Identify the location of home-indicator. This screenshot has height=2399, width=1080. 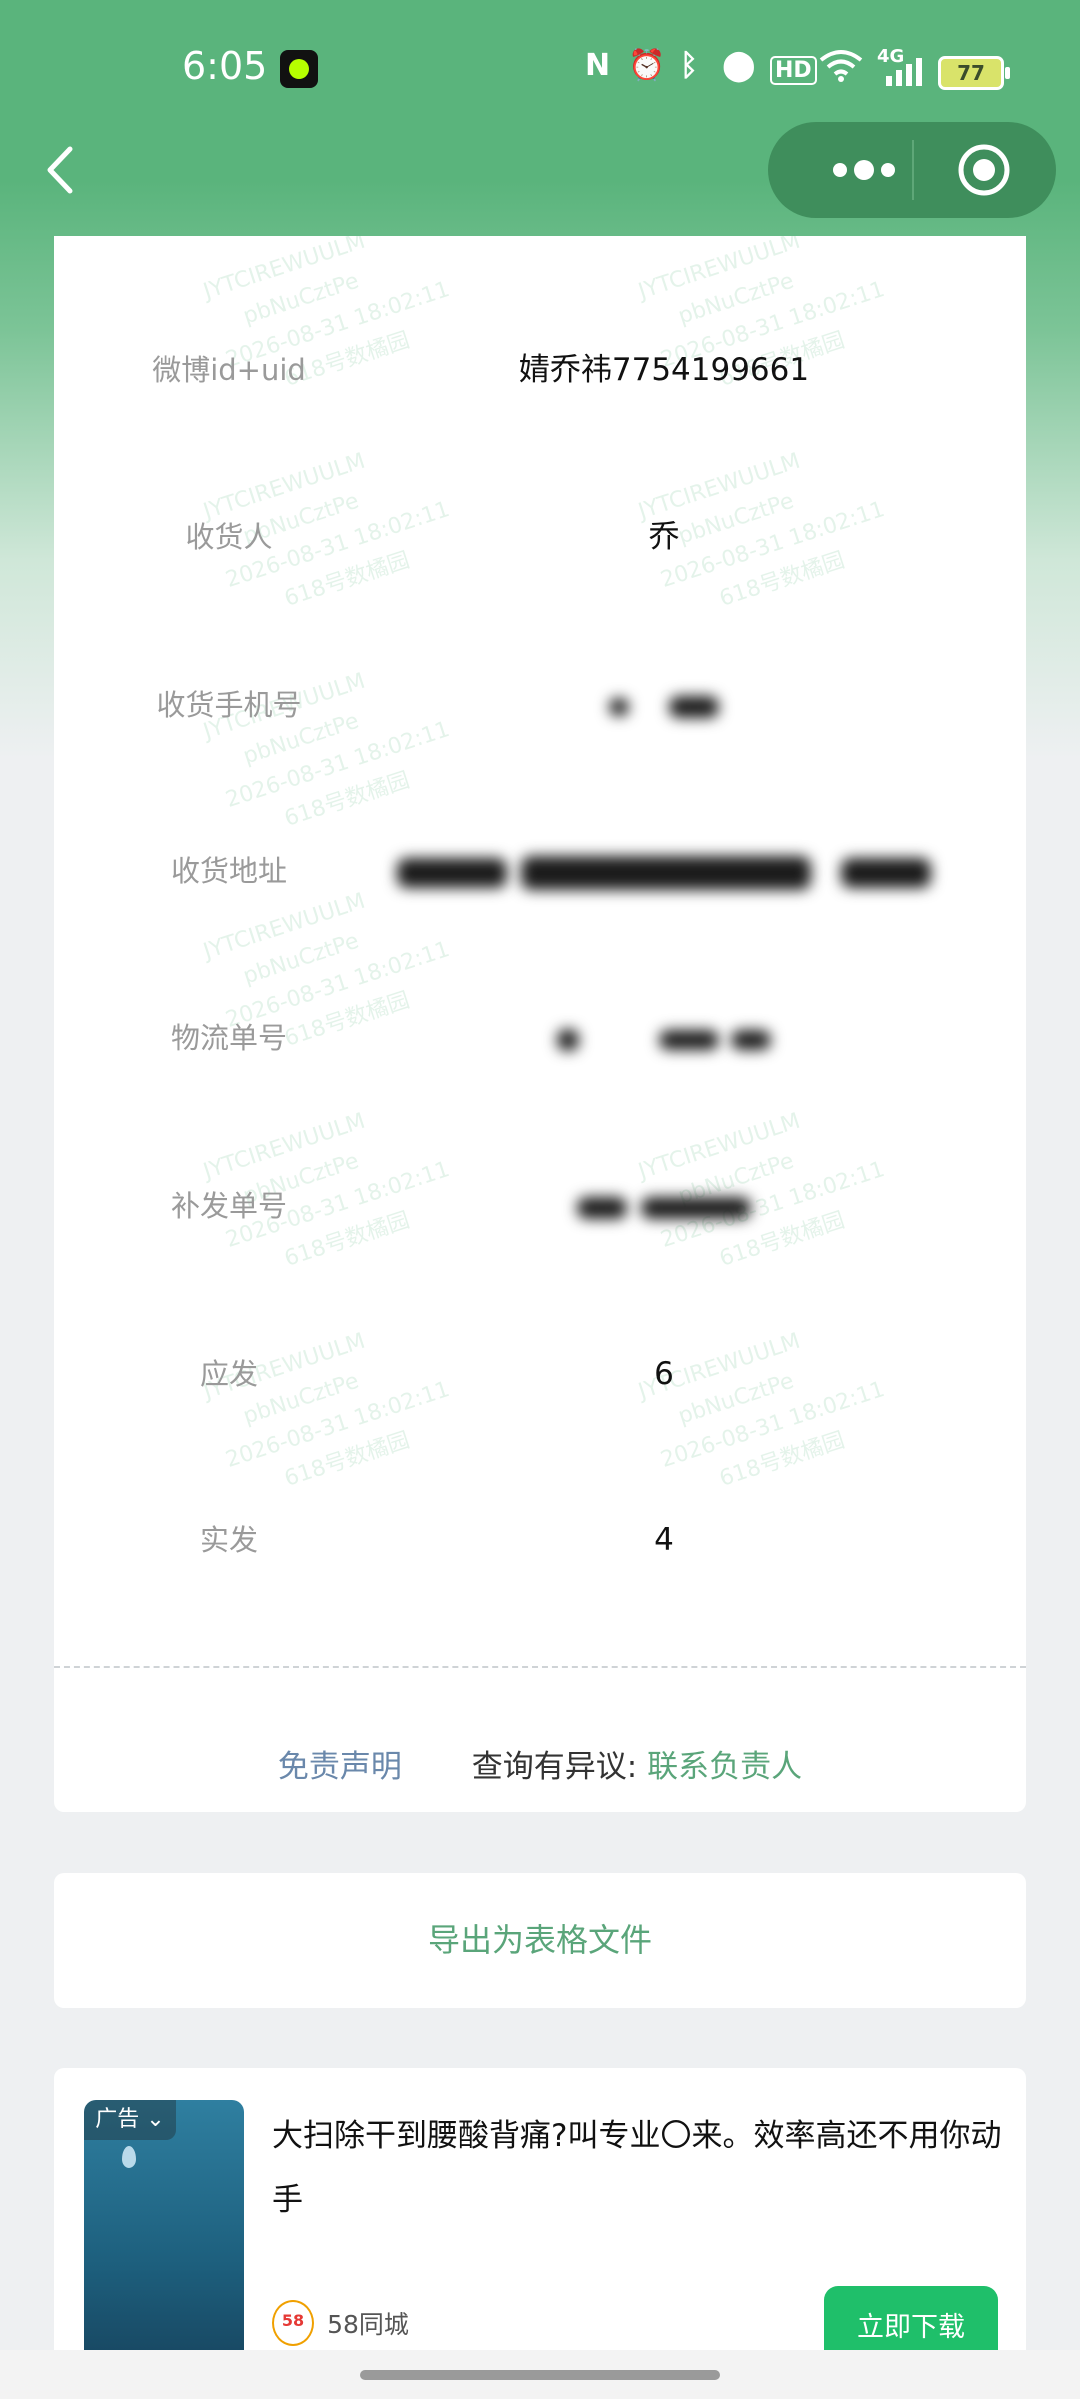
(540, 2375).